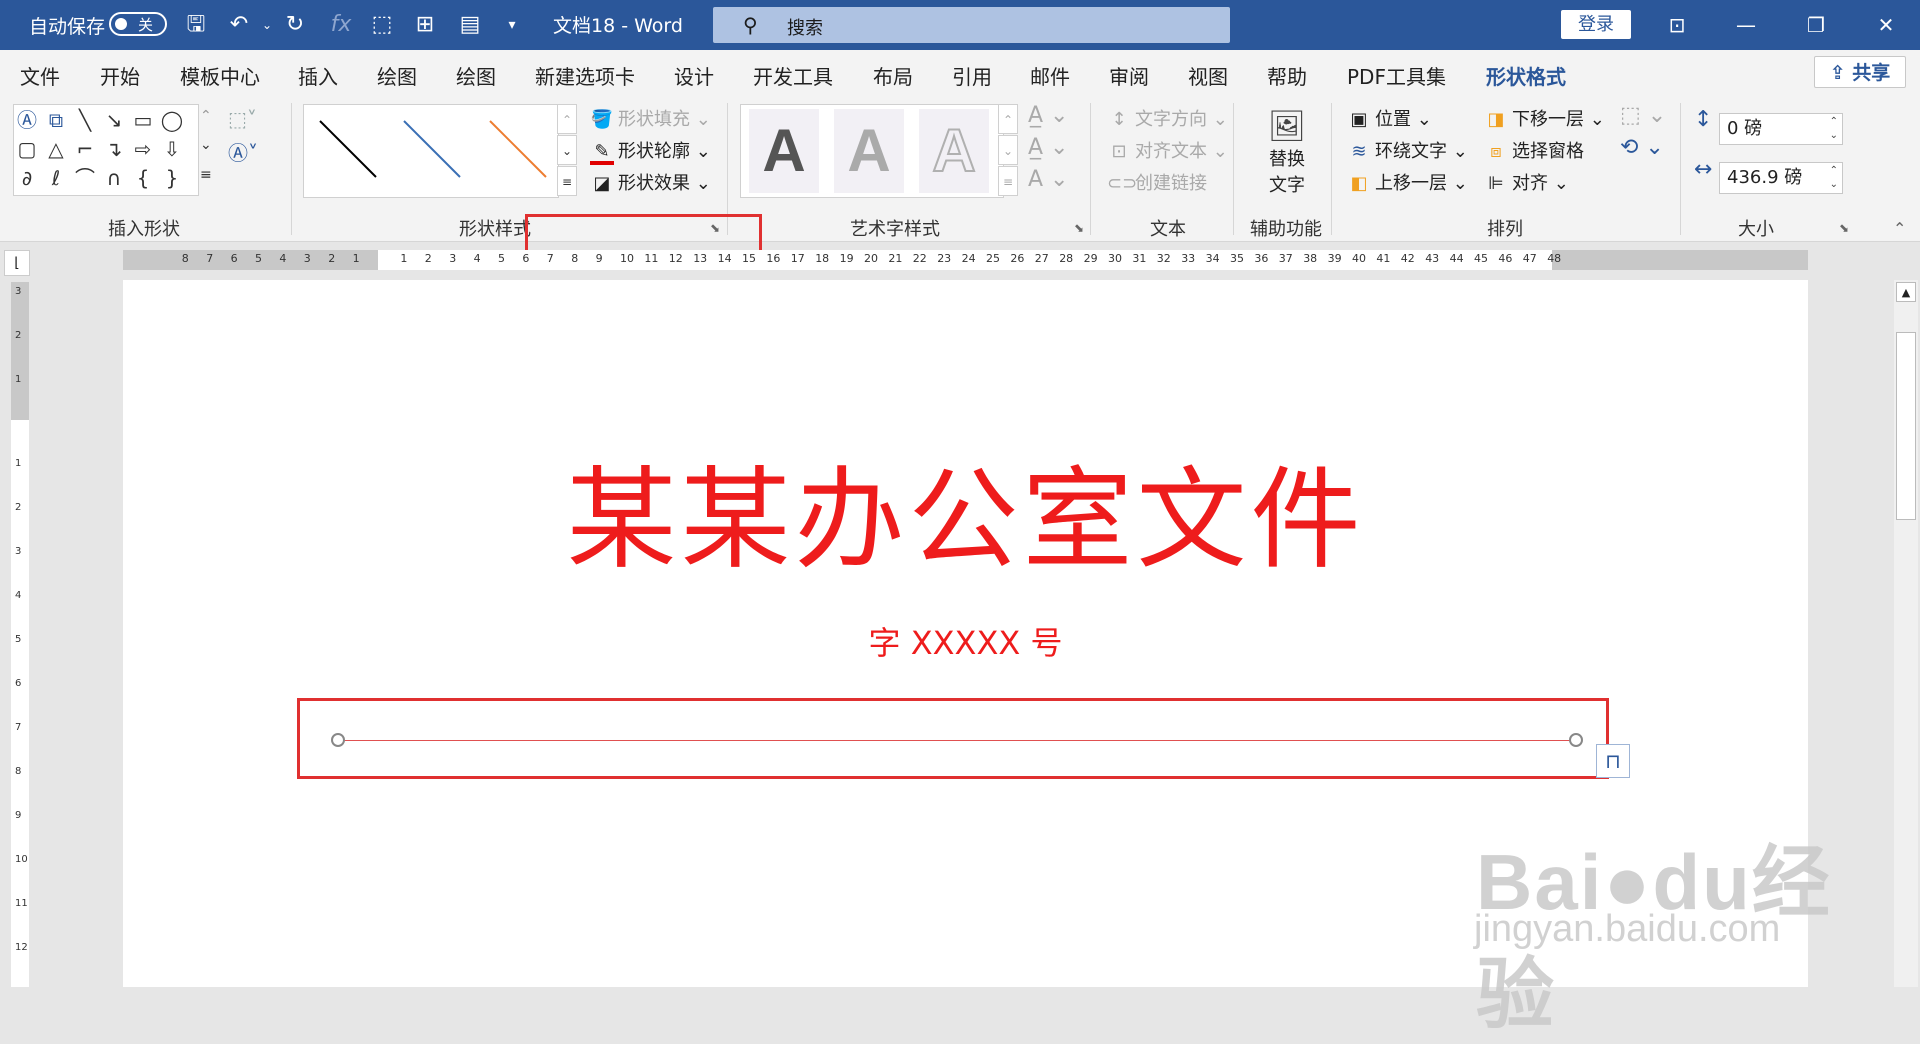 This screenshot has width=1920, height=1044. I want to click on rounded-rect-icon: ▢, so click(27, 149).